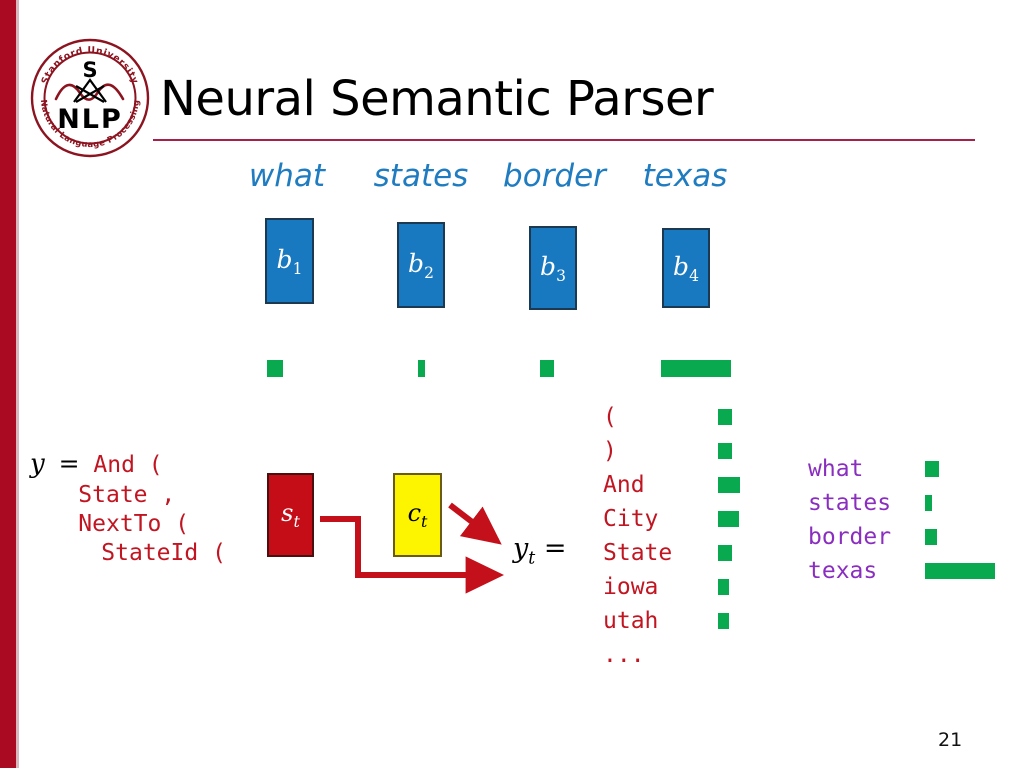 The width and height of the screenshot is (1024, 768). I want to click on page-title: Neural Semantic Parser, so click(437, 99).